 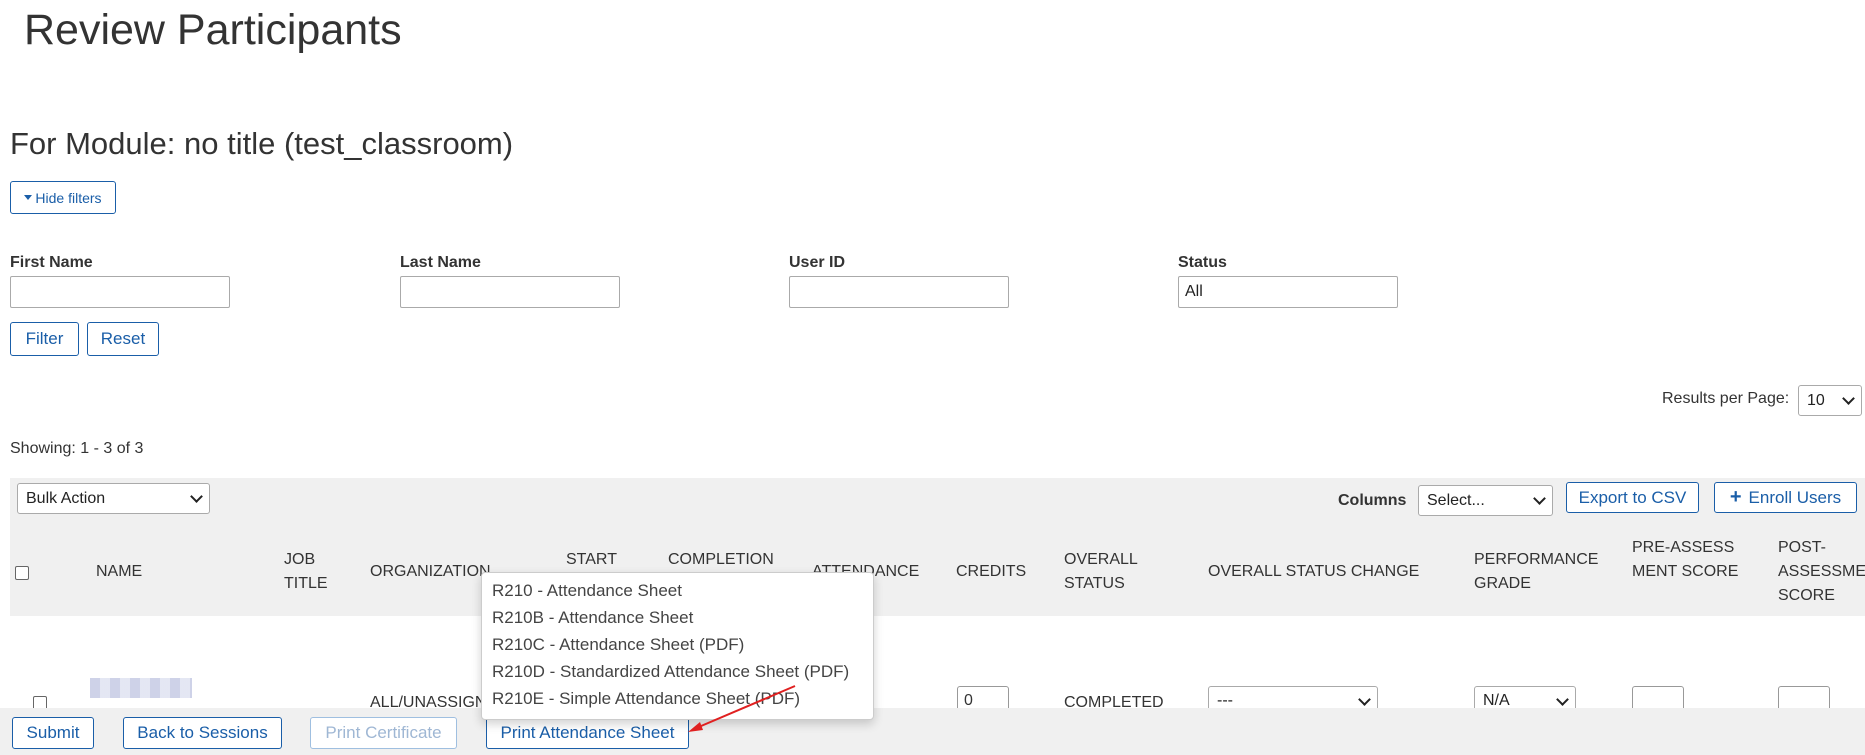 I want to click on select-all-checkbox, so click(x=22, y=573).